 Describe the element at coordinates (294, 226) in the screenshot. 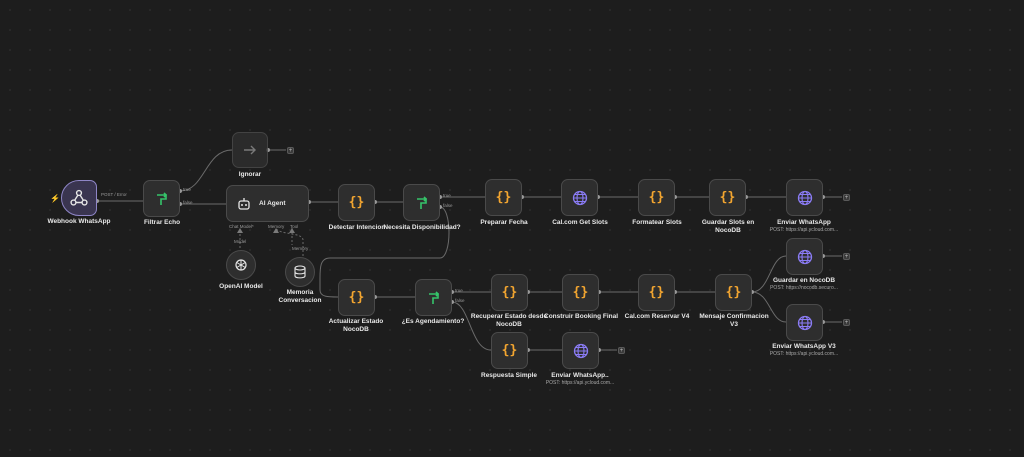

I see `port-tool: Tool` at that location.